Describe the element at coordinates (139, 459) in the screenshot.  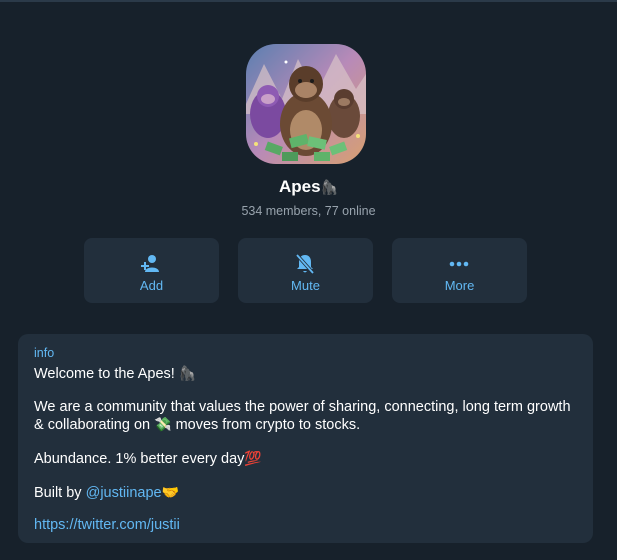
I see `abundance-line: Abundance. 1% better every day` at that location.